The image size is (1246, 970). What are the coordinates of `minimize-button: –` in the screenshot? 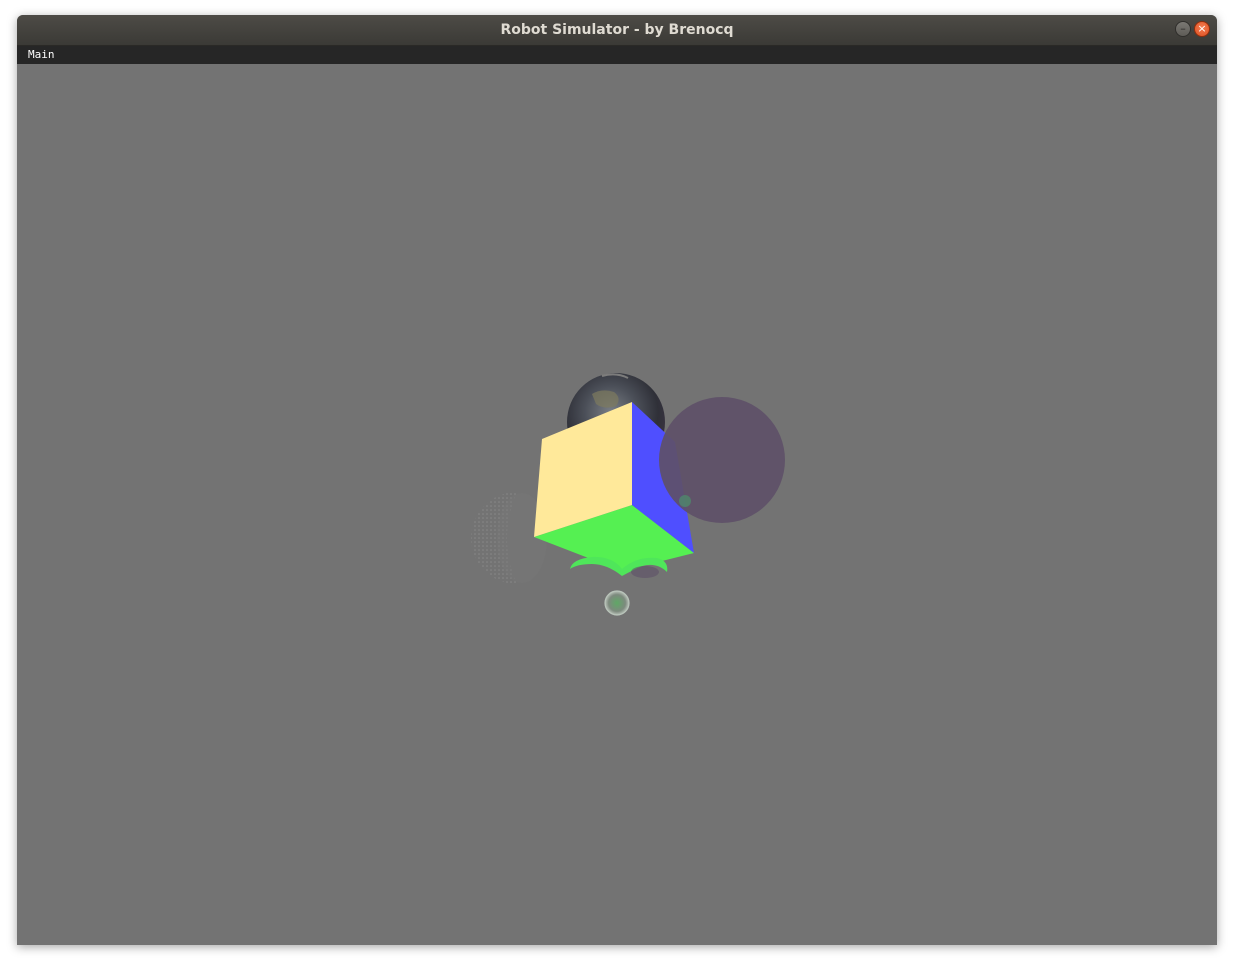 It's located at (1183, 29).